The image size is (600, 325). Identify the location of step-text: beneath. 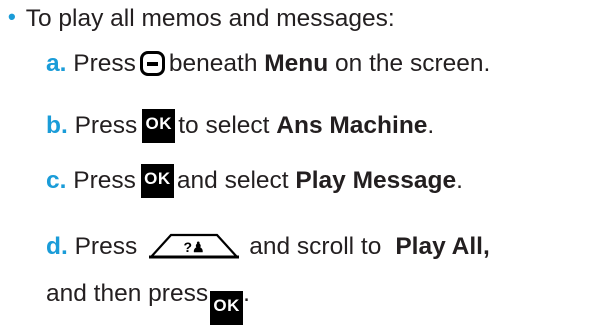
(213, 63).